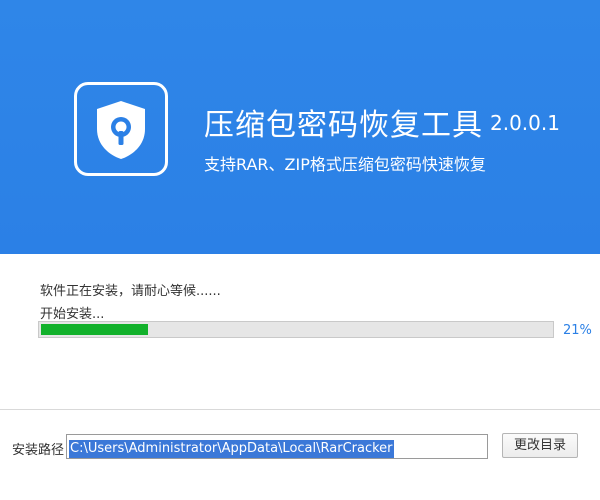  I want to click on app-logo, so click(121, 129).